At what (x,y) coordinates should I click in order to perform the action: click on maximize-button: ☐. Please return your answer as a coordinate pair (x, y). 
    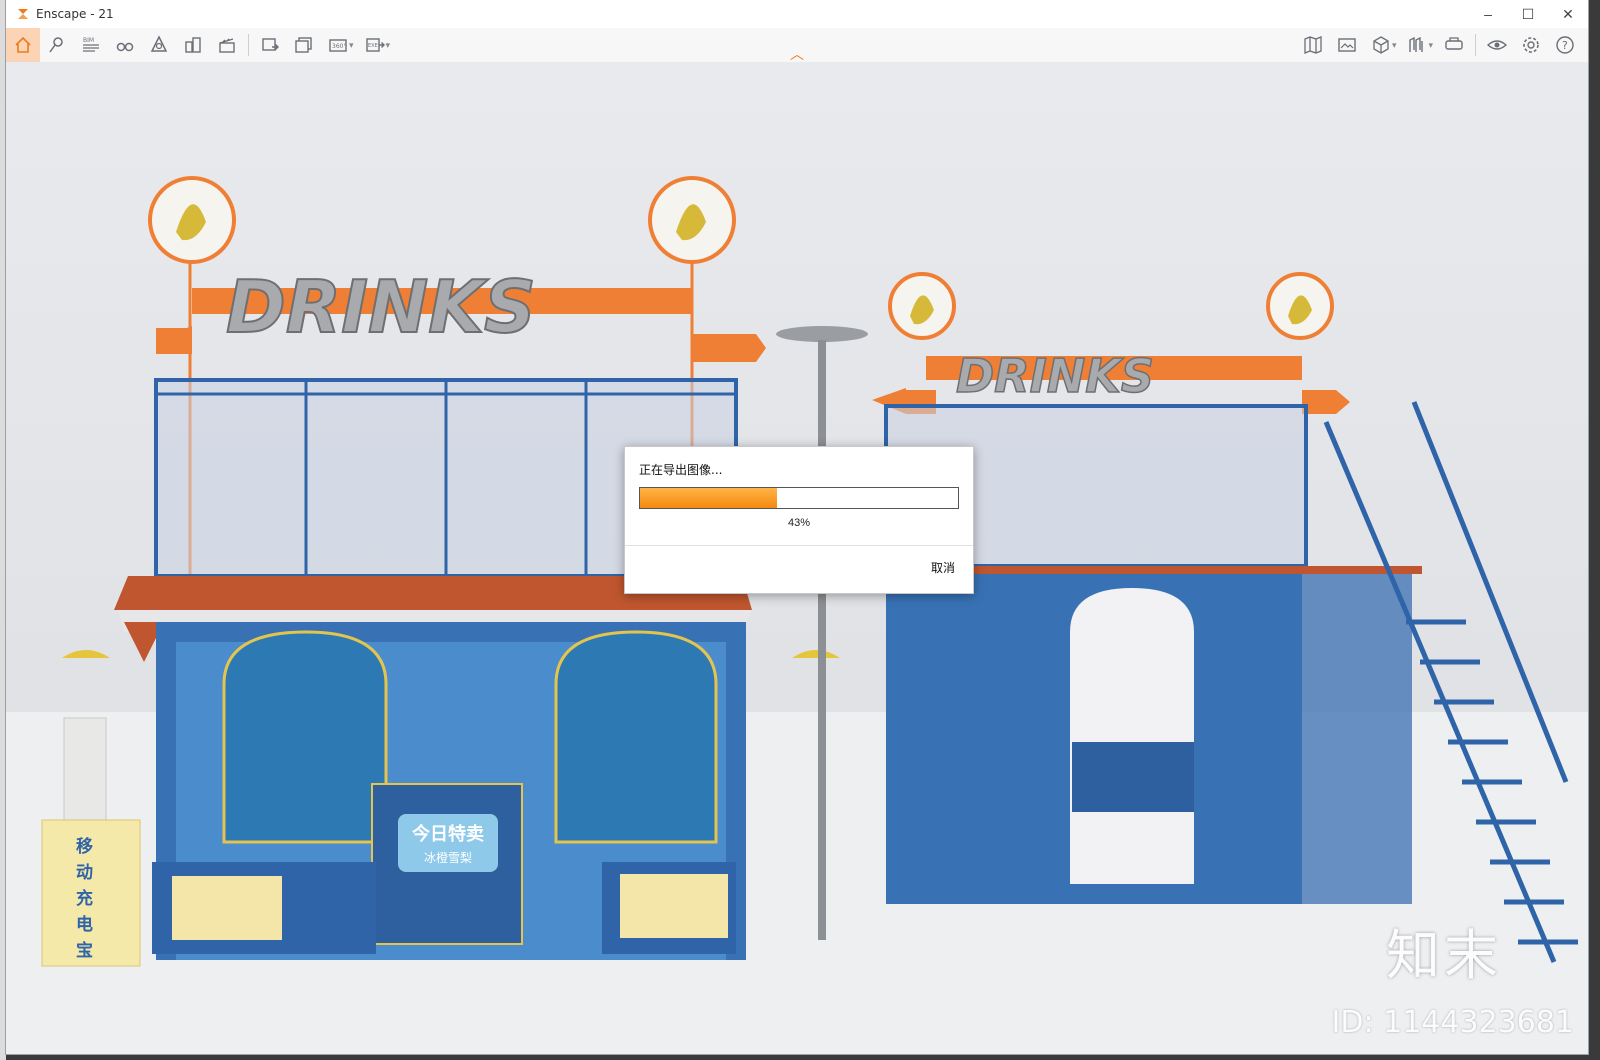
    Looking at the image, I should click on (1528, 14).